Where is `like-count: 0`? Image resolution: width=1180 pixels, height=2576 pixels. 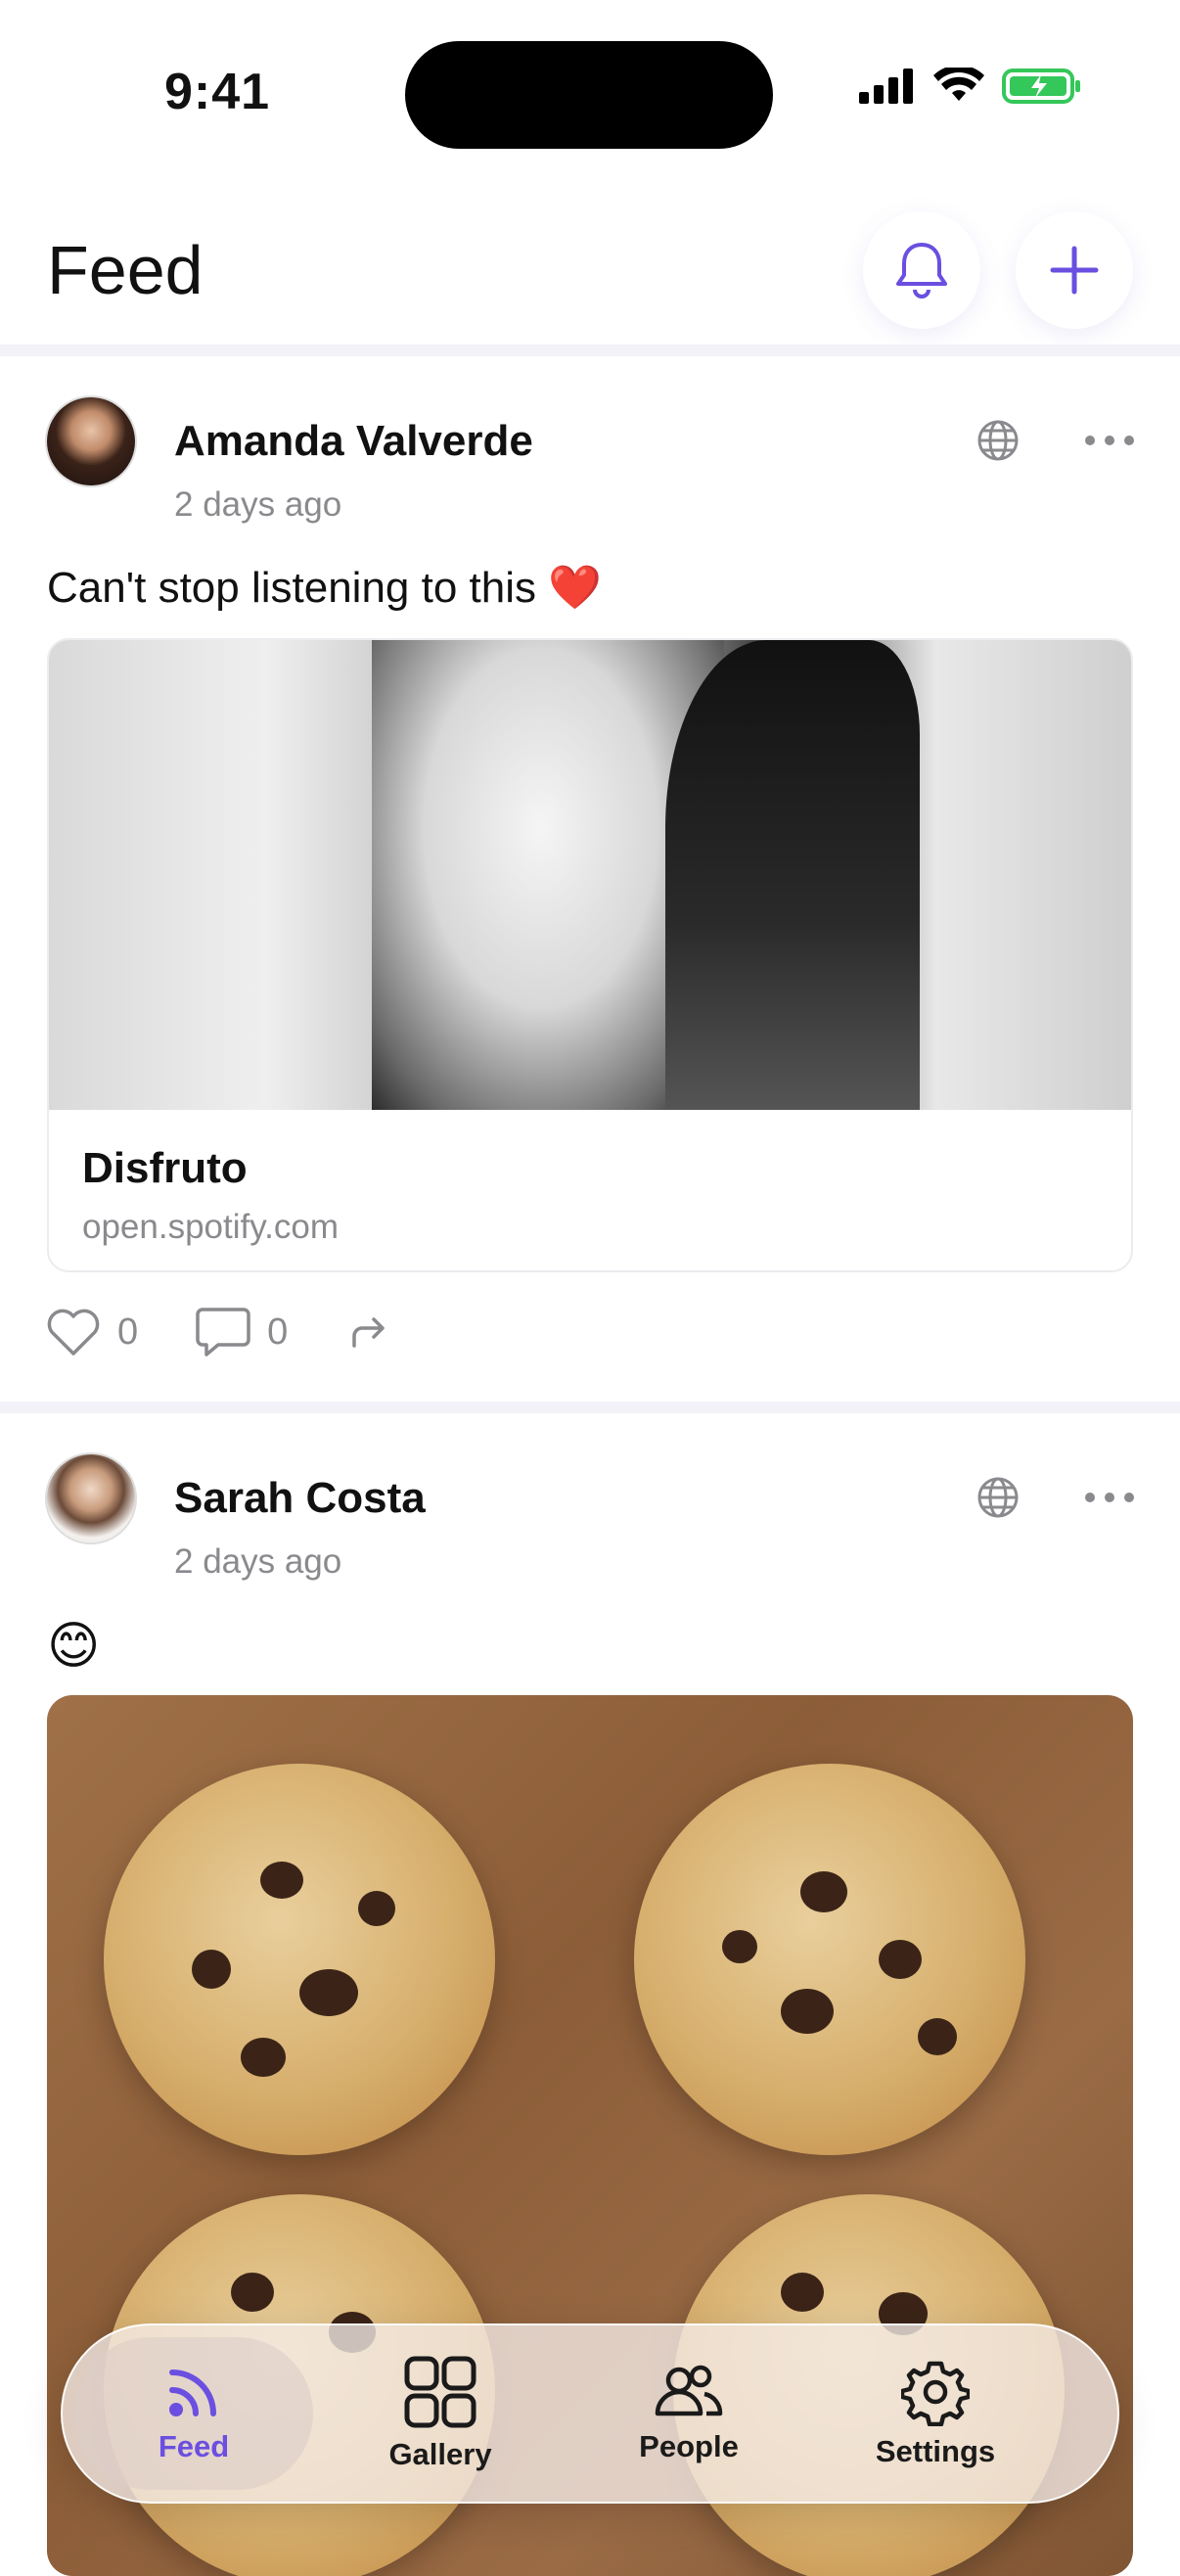 like-count: 0 is located at coordinates (128, 1332).